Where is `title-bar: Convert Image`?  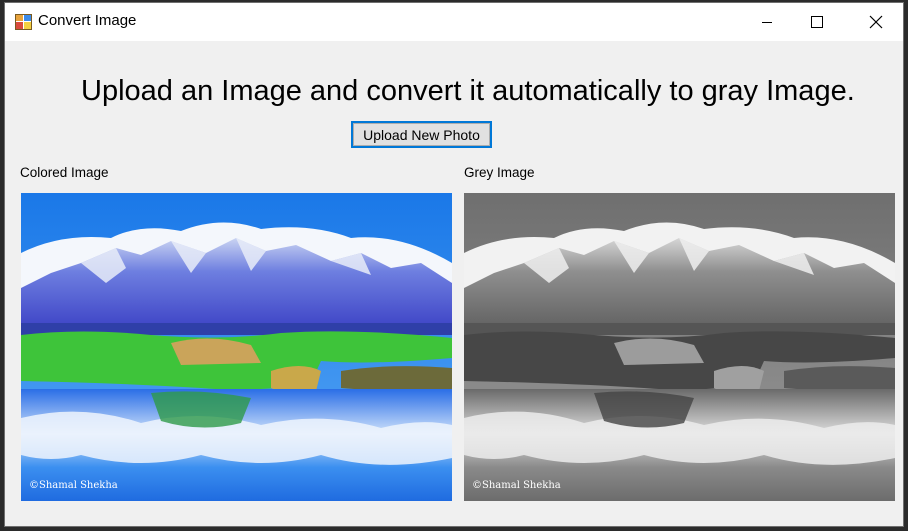
title-bar: Convert Image is located at coordinates (454, 22).